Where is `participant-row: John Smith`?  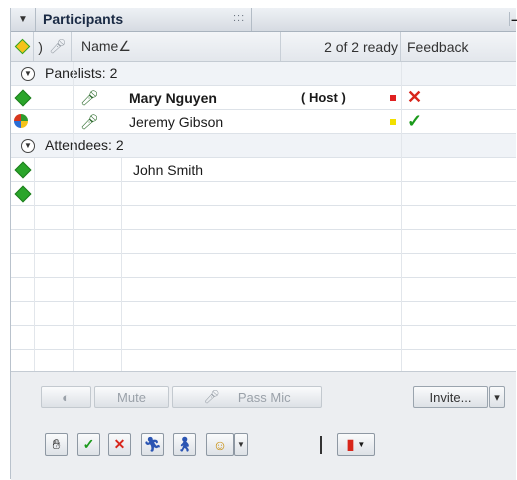 participant-row: John Smith is located at coordinates (263, 170).